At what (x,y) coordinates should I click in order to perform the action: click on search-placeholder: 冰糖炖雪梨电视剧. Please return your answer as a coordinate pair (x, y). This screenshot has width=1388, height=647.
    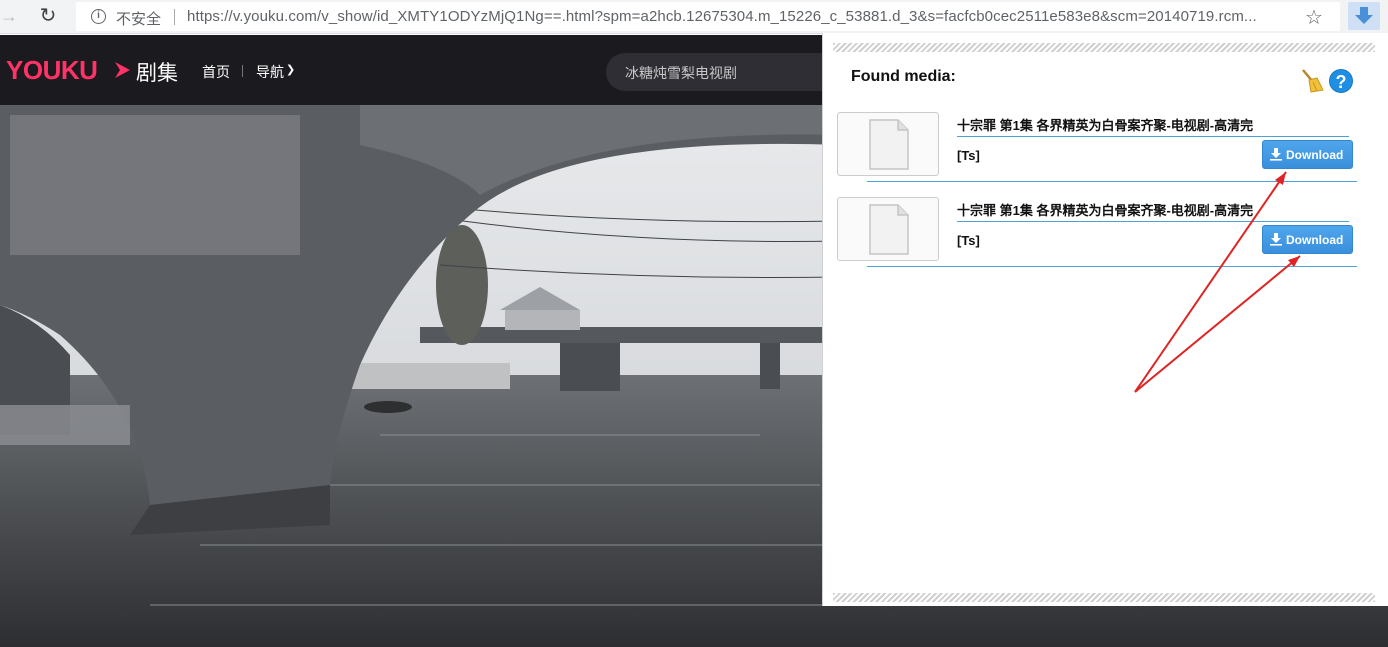
    Looking at the image, I should click on (681, 73).